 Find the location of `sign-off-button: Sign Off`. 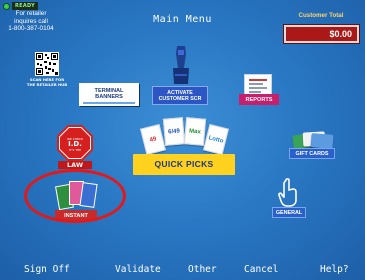

sign-off-button: Sign Off is located at coordinates (47, 269).